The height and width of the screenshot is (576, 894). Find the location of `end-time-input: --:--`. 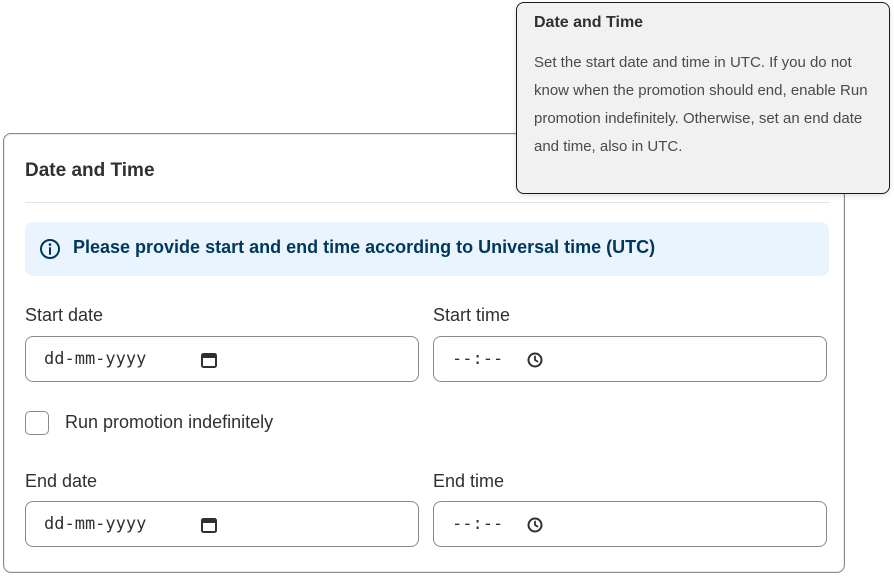

end-time-input: --:-- is located at coordinates (630, 524).